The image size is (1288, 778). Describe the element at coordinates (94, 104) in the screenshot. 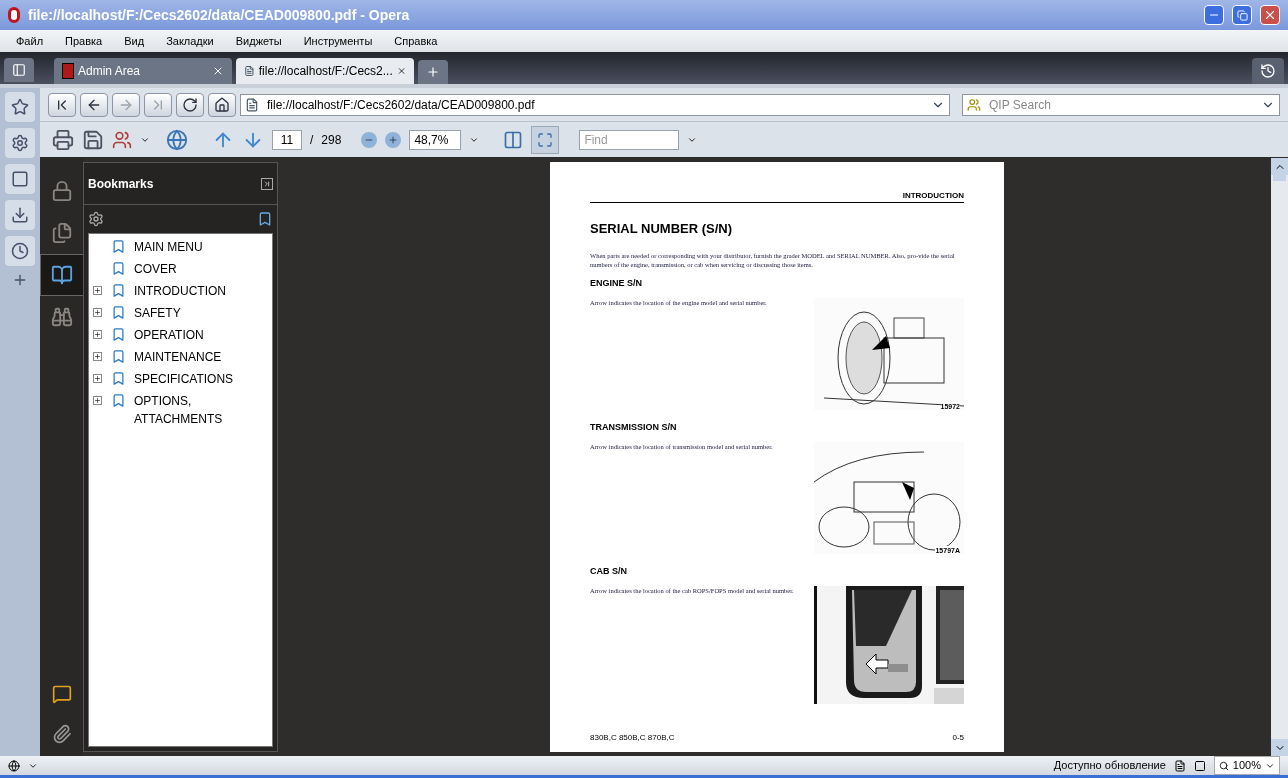

I see `back-button` at that location.